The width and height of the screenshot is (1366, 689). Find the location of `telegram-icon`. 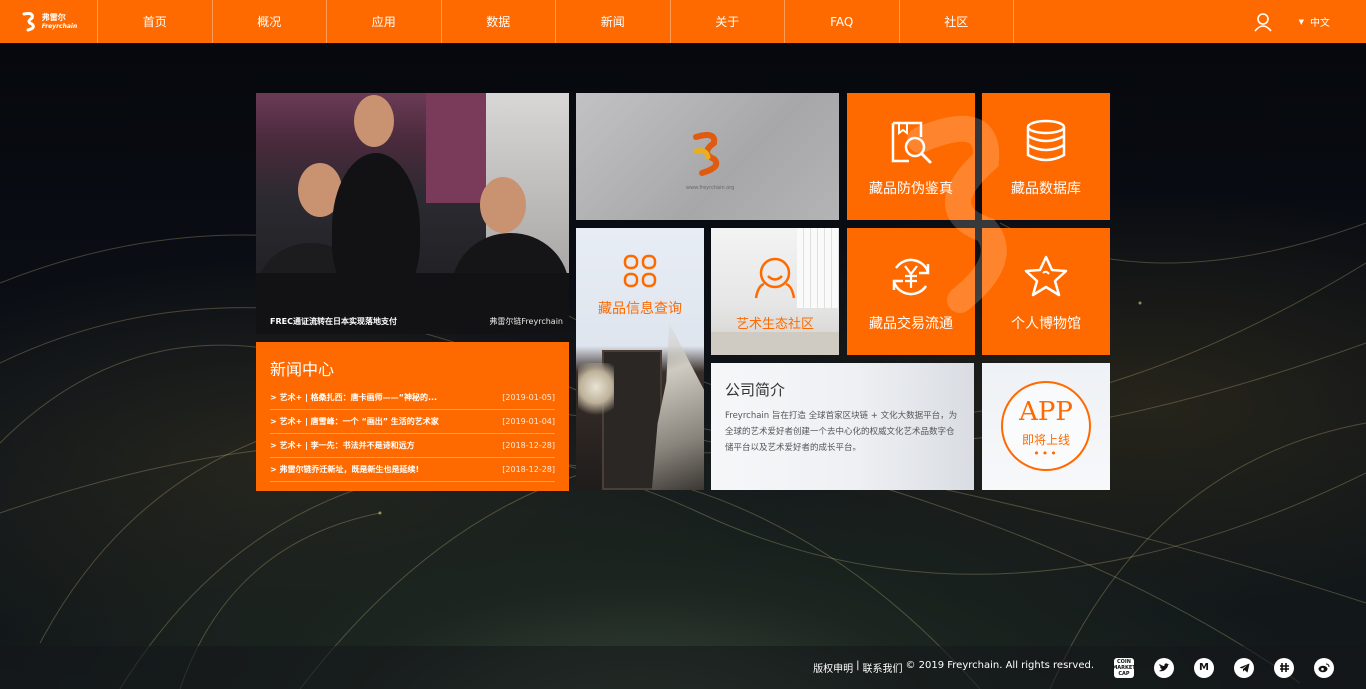

telegram-icon is located at coordinates (1244, 667).